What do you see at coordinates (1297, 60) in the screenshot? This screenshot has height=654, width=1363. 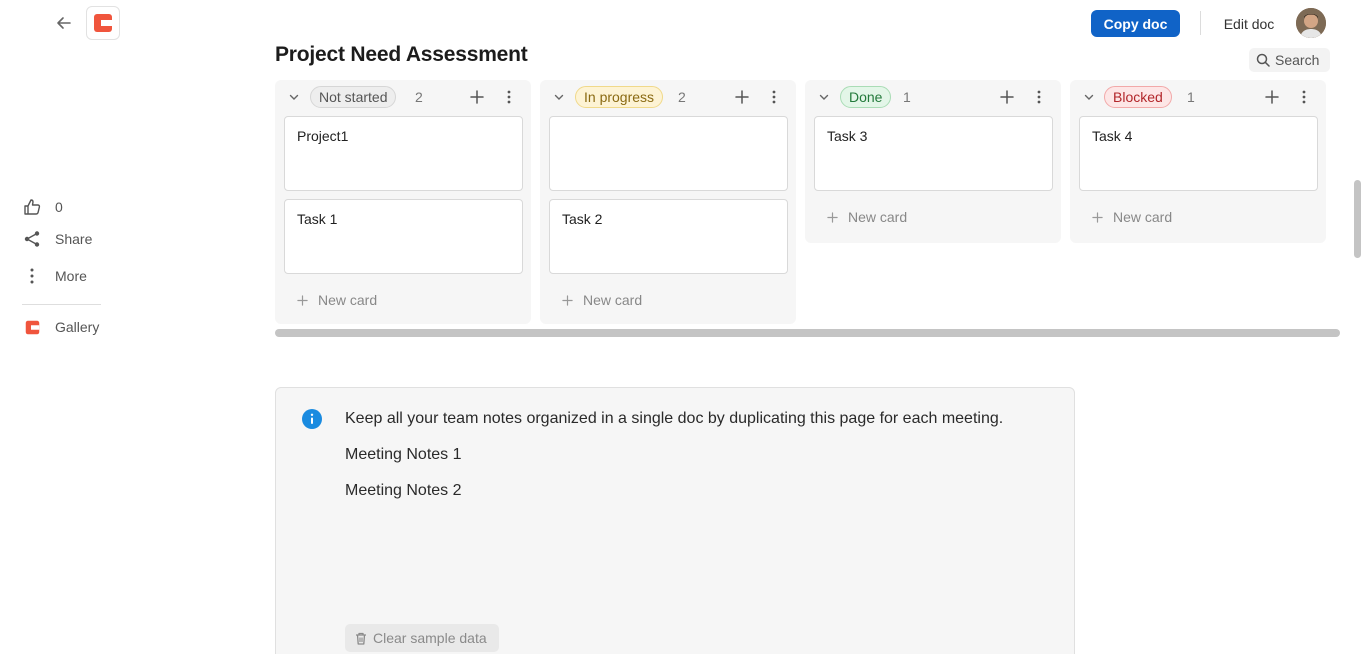 I see `search-label: Search` at bounding box center [1297, 60].